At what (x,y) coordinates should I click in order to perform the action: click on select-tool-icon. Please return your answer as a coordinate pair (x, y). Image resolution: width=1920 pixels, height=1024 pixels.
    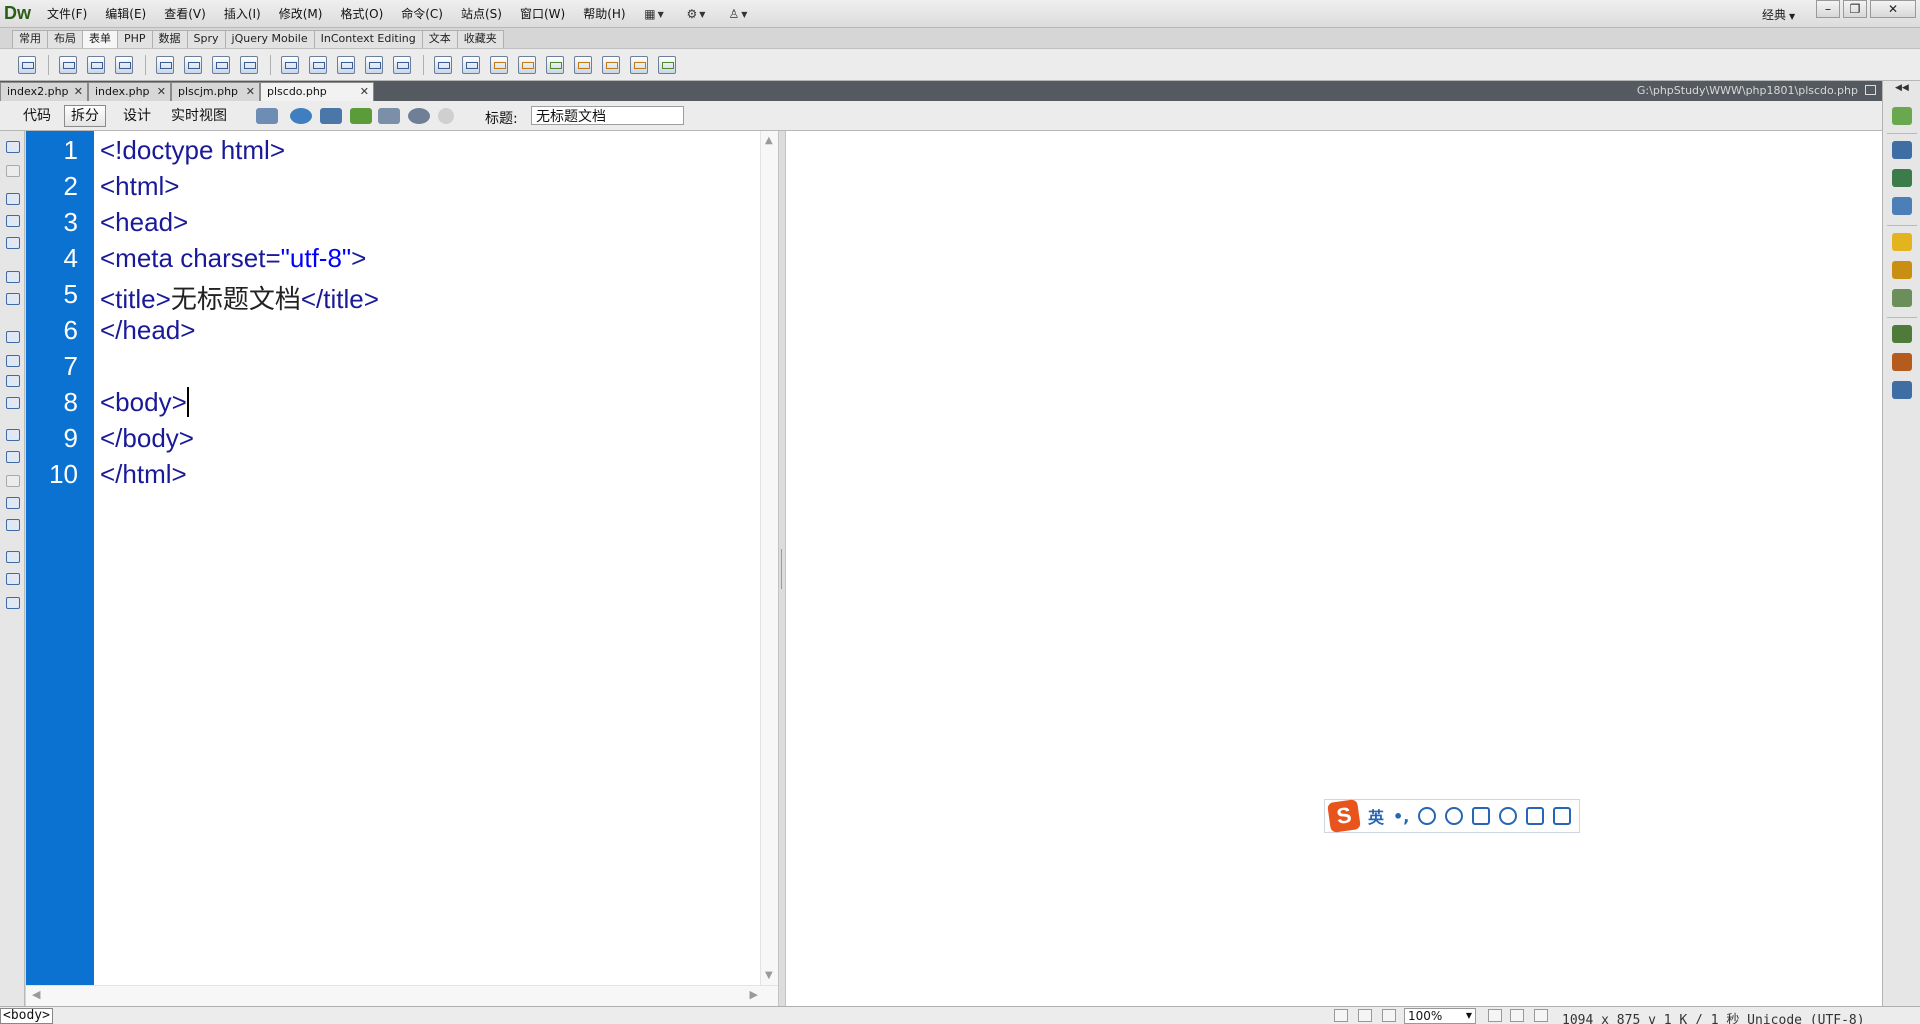
    Looking at the image, I should click on (1341, 1015).